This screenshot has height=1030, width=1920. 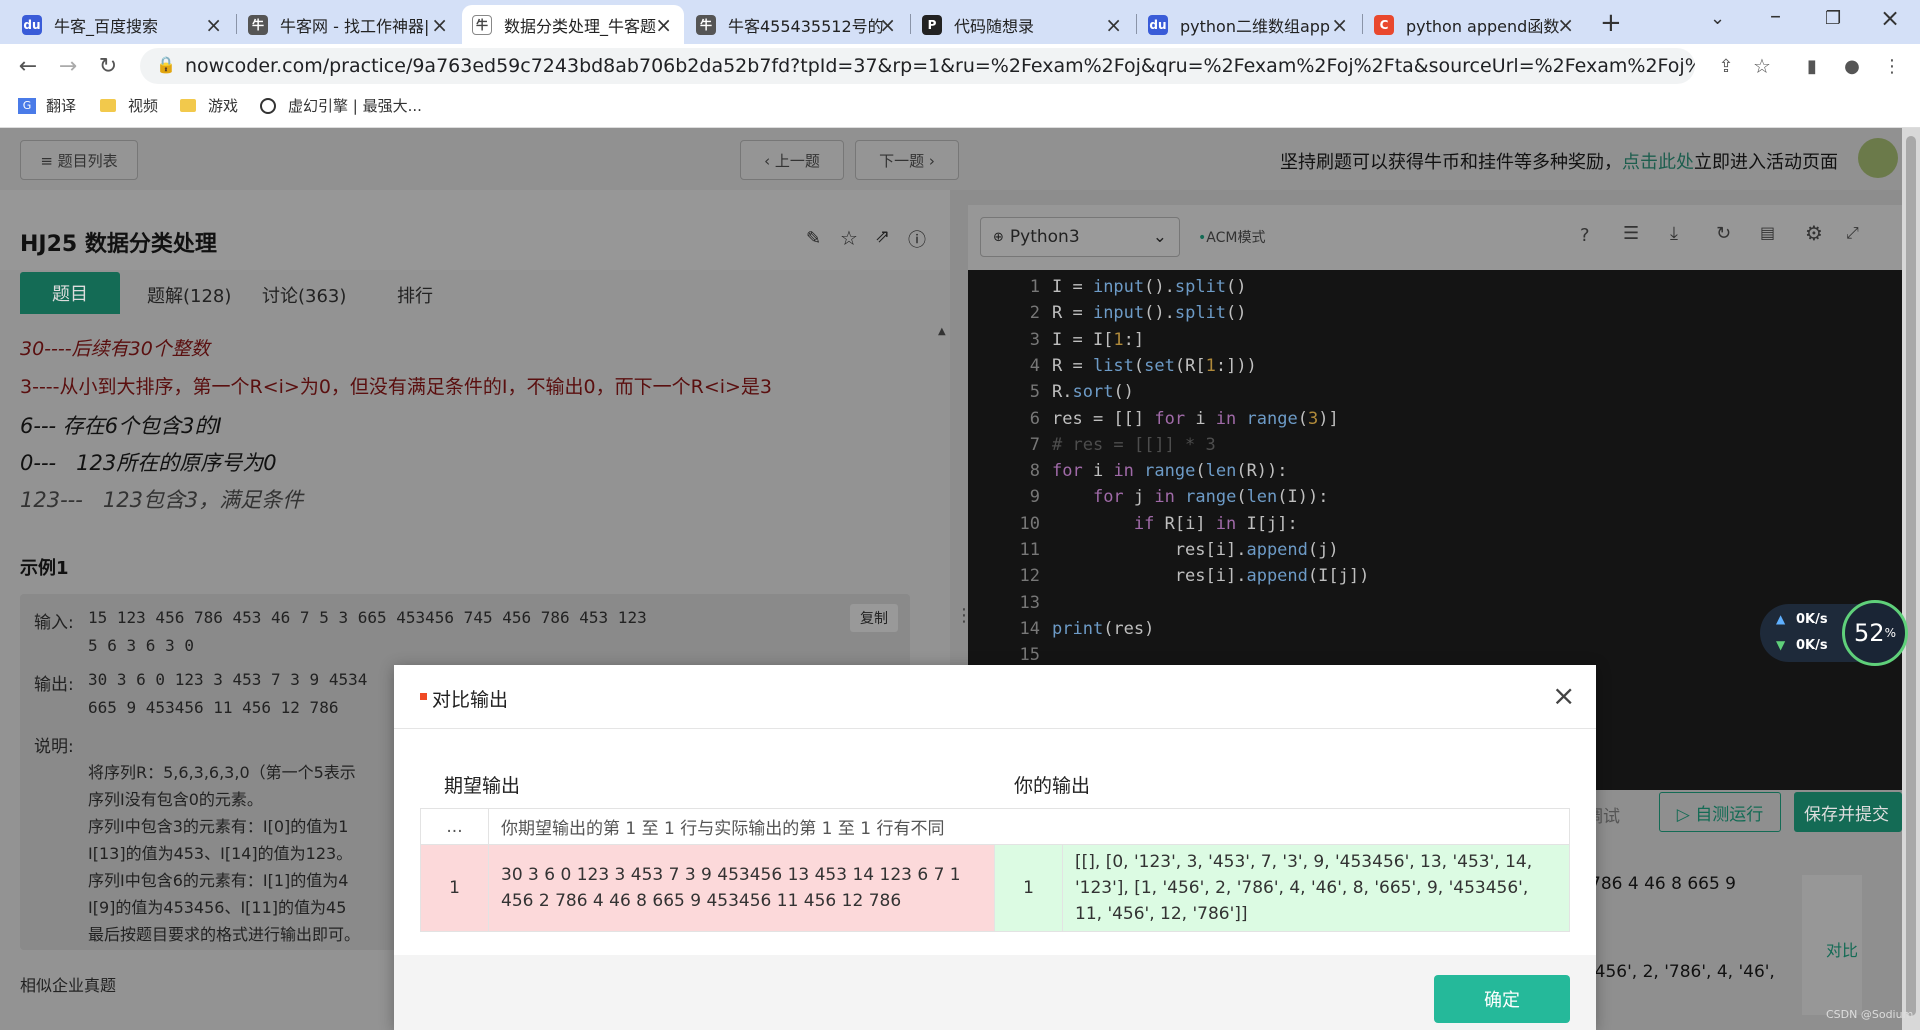 What do you see at coordinates (108, 66) in the screenshot?
I see `reload-icon: ↻` at bounding box center [108, 66].